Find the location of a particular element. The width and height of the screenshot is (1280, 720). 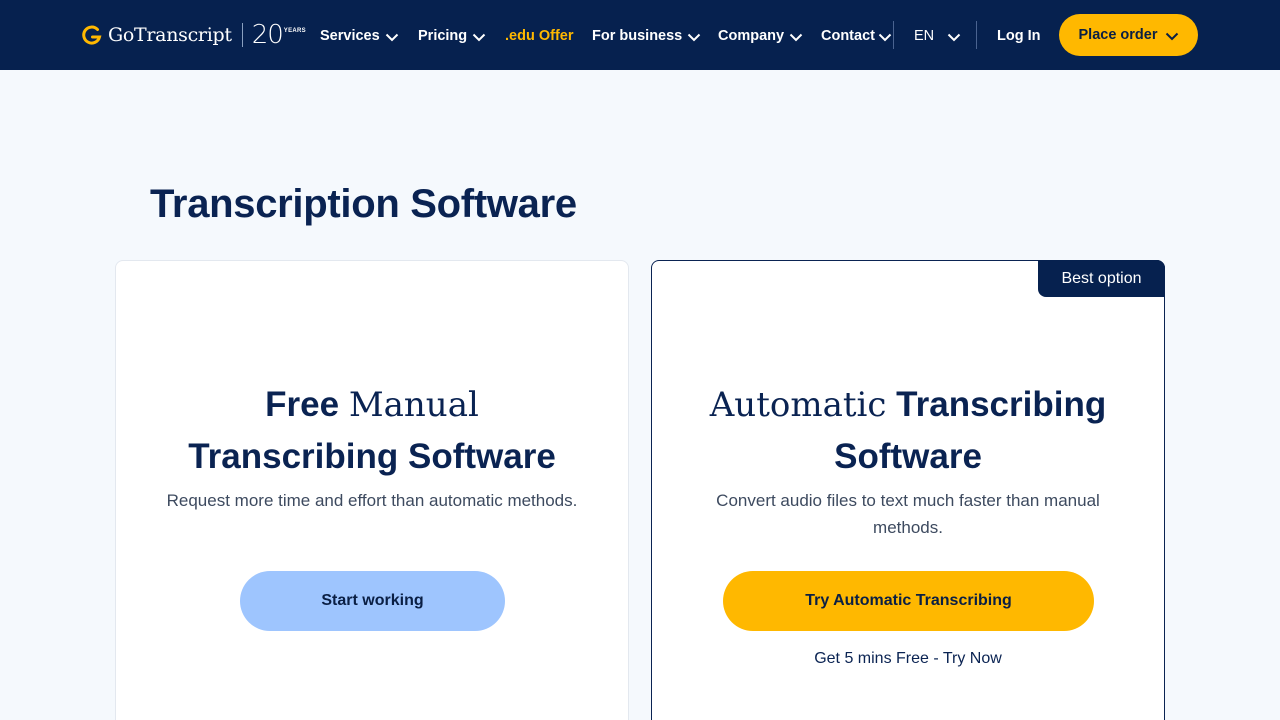

place-order-label: Place order is located at coordinates (1118, 35).